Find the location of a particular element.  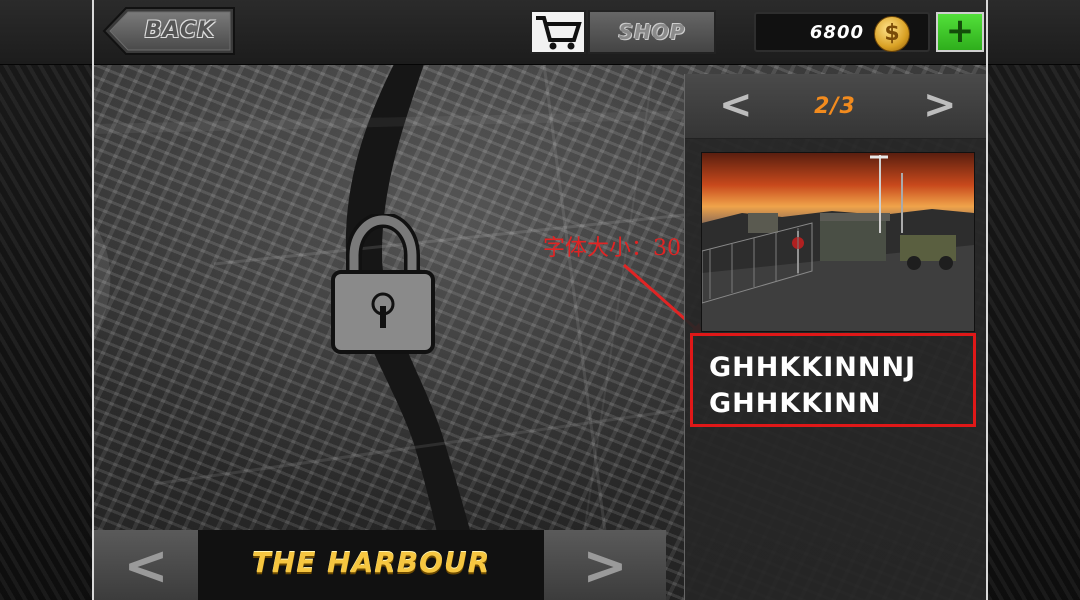

map-next-button: > is located at coordinates (605, 565).